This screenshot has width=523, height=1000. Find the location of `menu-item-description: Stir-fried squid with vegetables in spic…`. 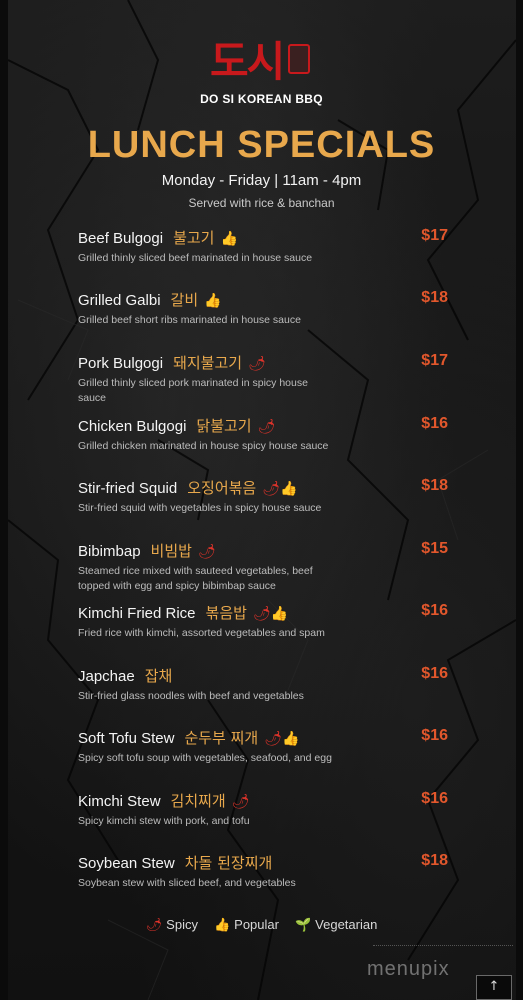

menu-item-description: Stir-fried squid with vegetables in spic… is located at coordinates (200, 508).